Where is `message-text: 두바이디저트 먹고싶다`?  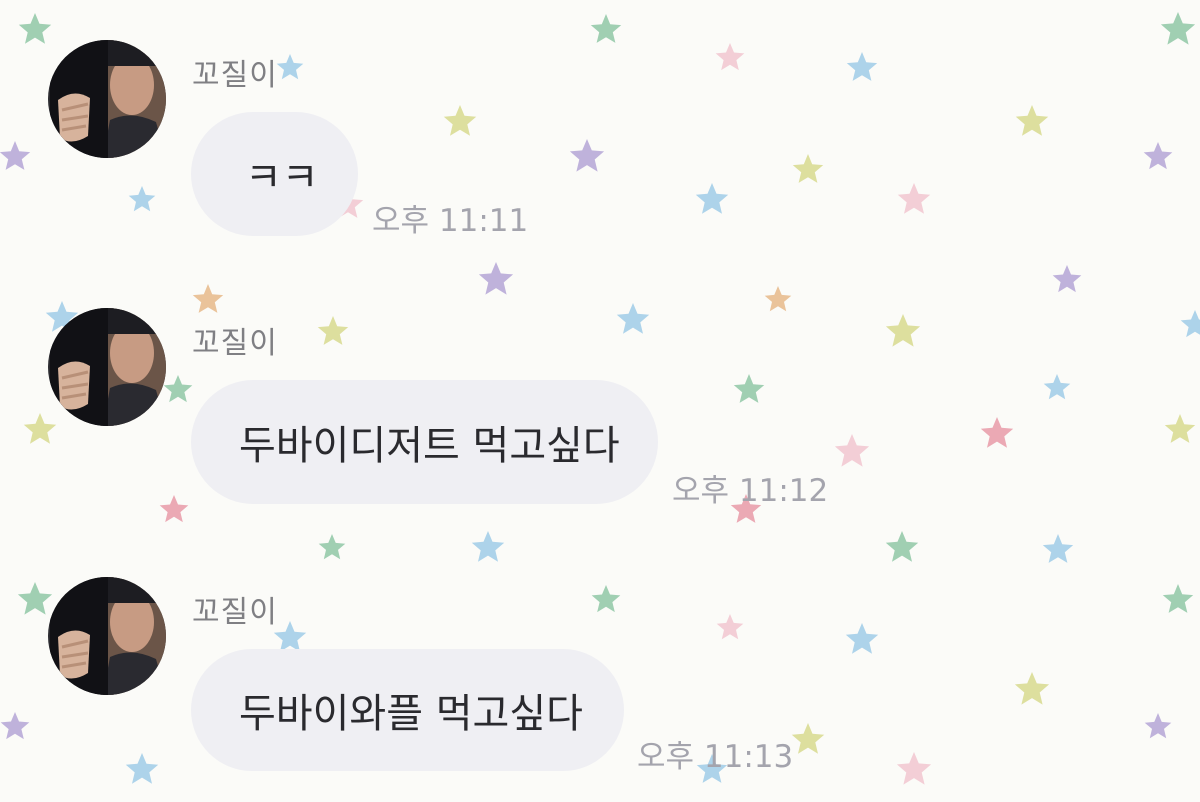 message-text: 두바이디저트 먹고싶다 is located at coordinates (429, 446).